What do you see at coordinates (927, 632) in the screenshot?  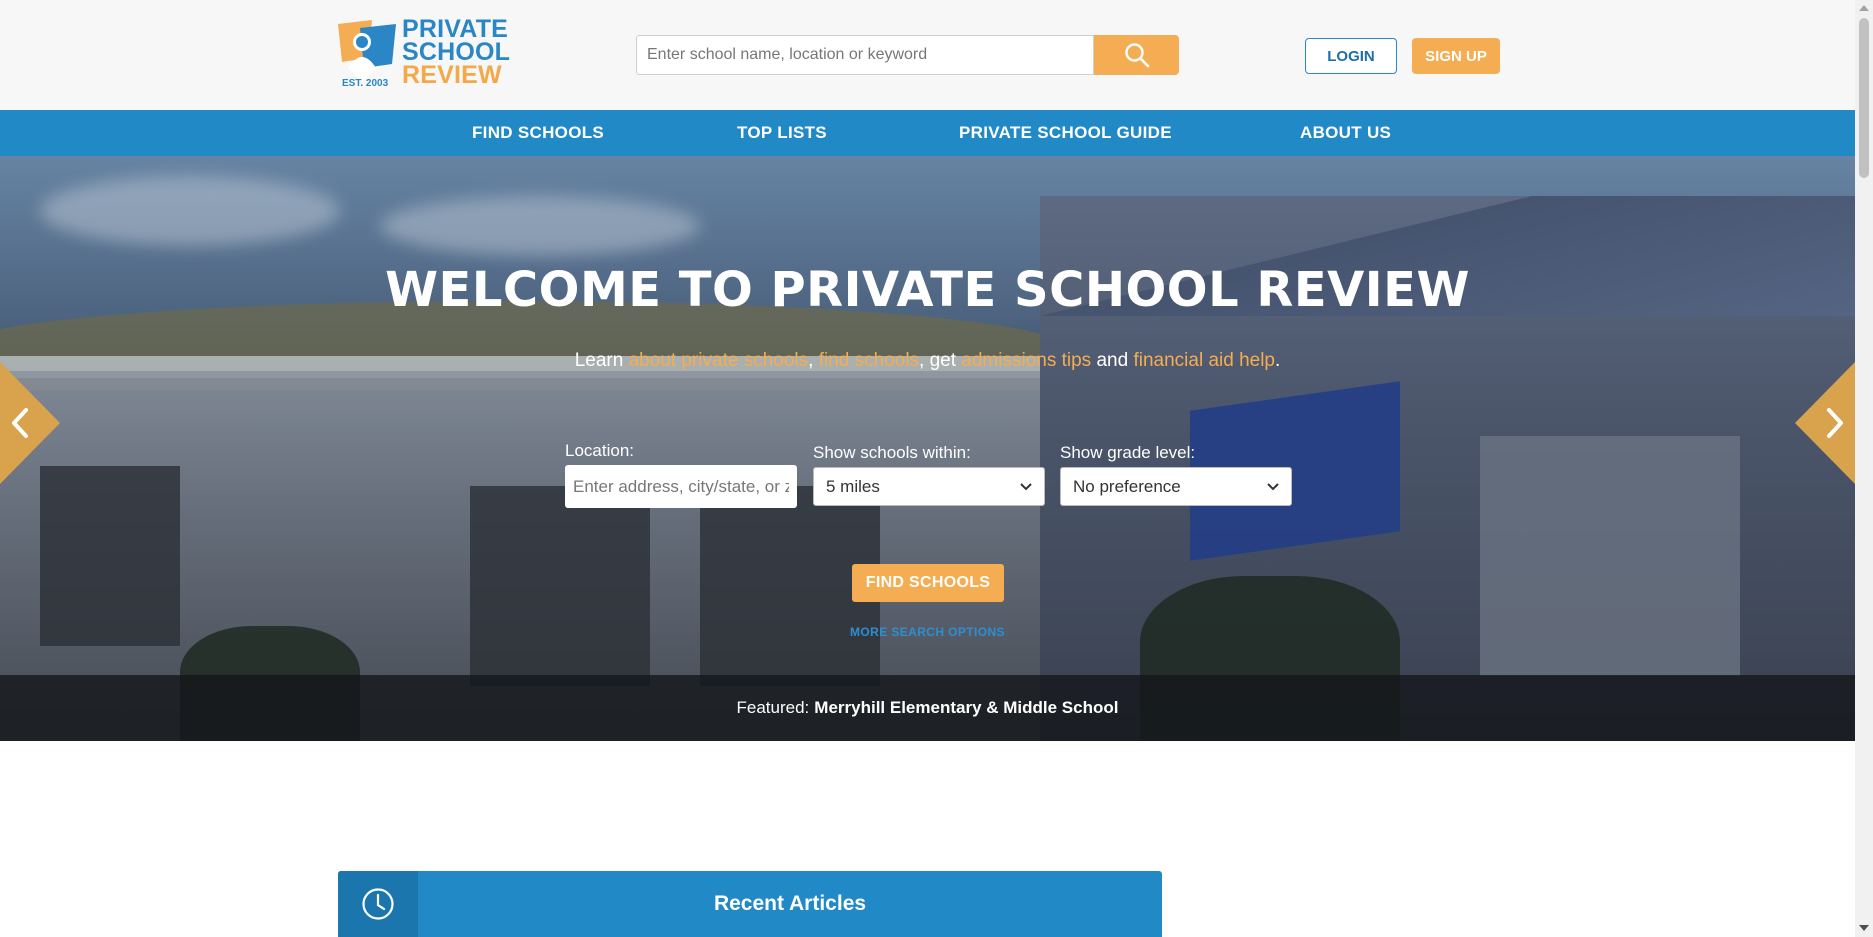 I see `more-search-options-link: MORE SEARCH OPTIONS` at bounding box center [927, 632].